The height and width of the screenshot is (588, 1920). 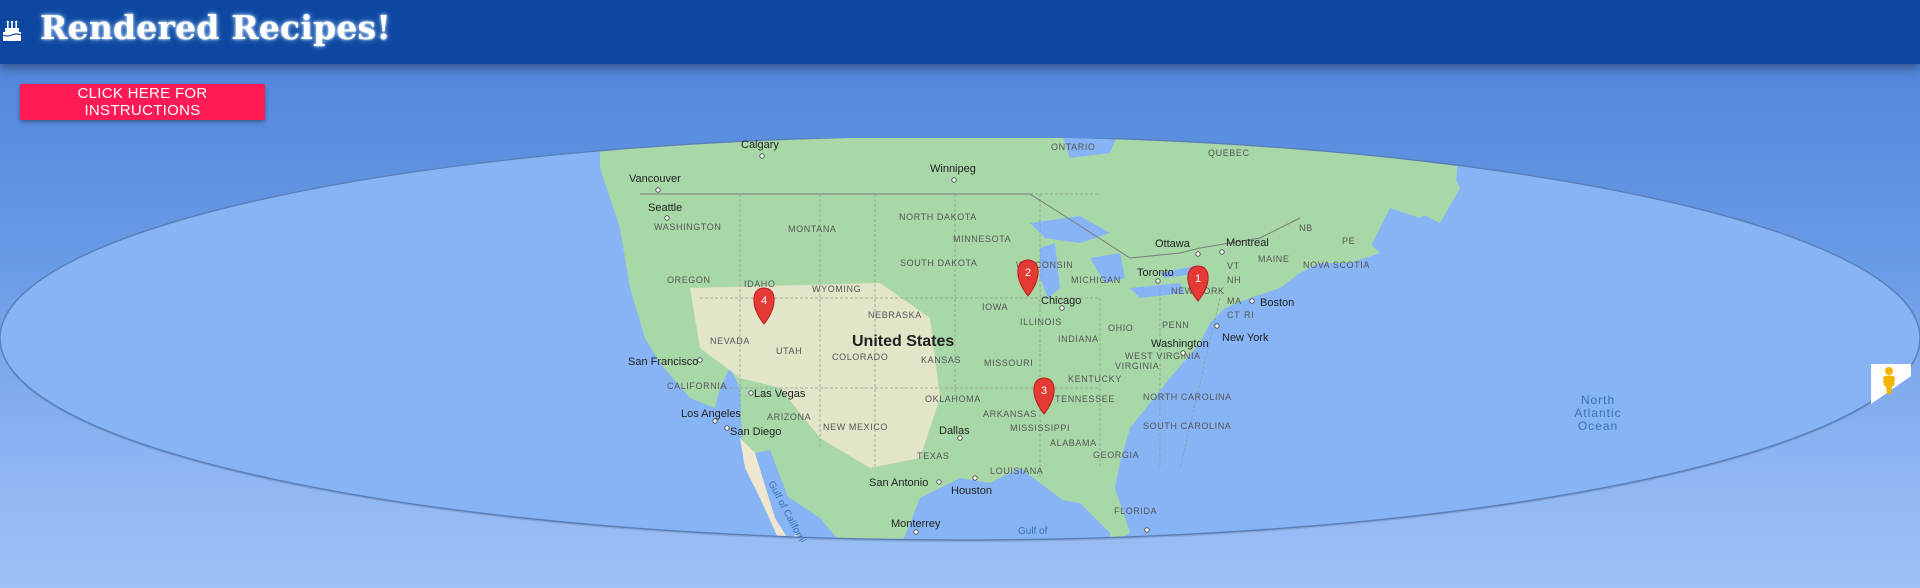 I want to click on map-region-label: LOUISIANA, so click(x=1016, y=471).